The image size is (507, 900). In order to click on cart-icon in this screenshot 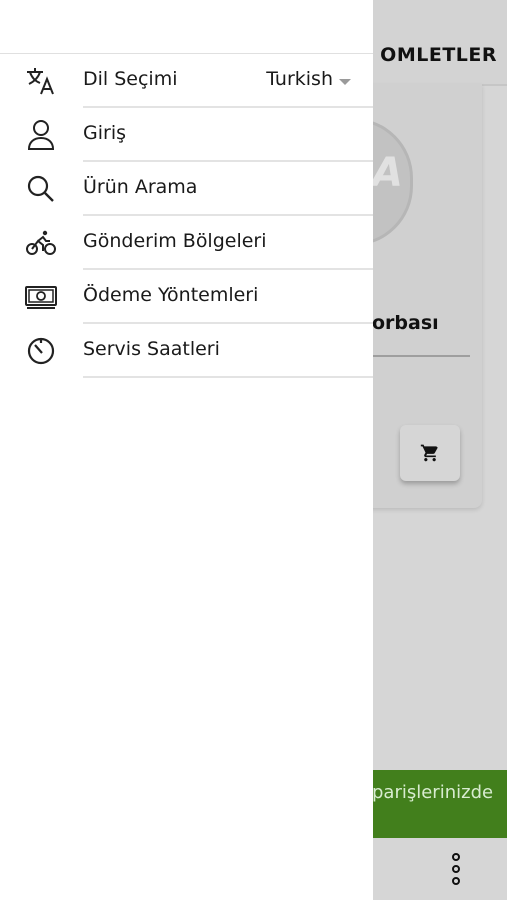, I will do `click(429, 453)`.